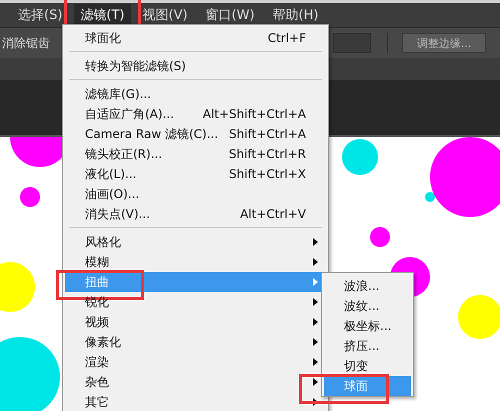 The height and width of the screenshot is (411, 500). What do you see at coordinates (195, 114) in the screenshot?
I see `menu-item: 自适应广角(A)... Alt+Shift+Ctrl+A` at bounding box center [195, 114].